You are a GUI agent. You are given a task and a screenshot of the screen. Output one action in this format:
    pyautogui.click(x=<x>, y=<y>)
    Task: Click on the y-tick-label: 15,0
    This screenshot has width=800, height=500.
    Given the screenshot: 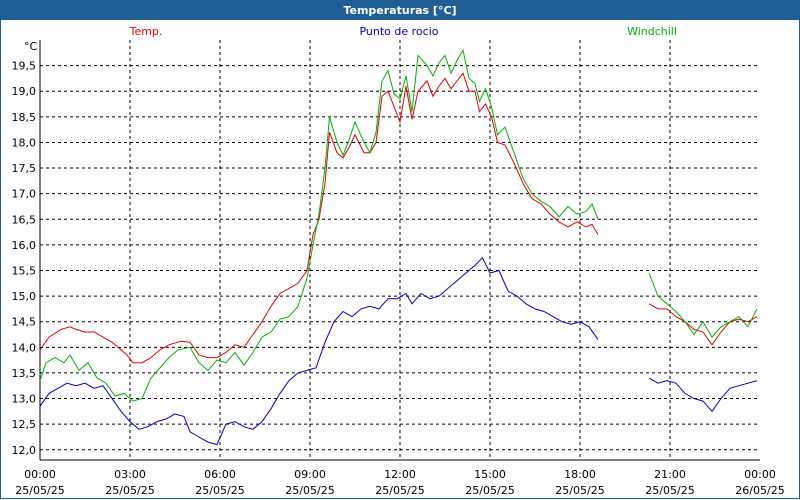 What is the action you would take?
    pyautogui.click(x=24, y=296)
    